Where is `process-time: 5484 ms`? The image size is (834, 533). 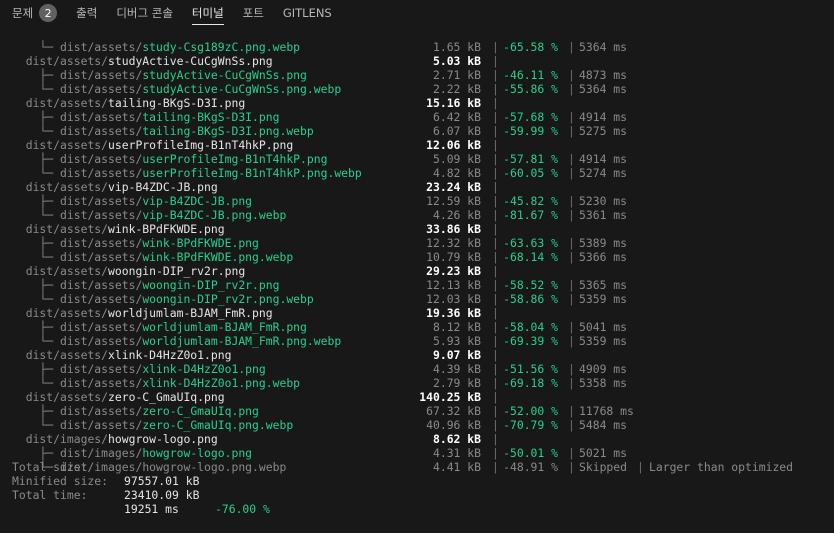 process-time: 5484 ms is located at coordinates (603, 425).